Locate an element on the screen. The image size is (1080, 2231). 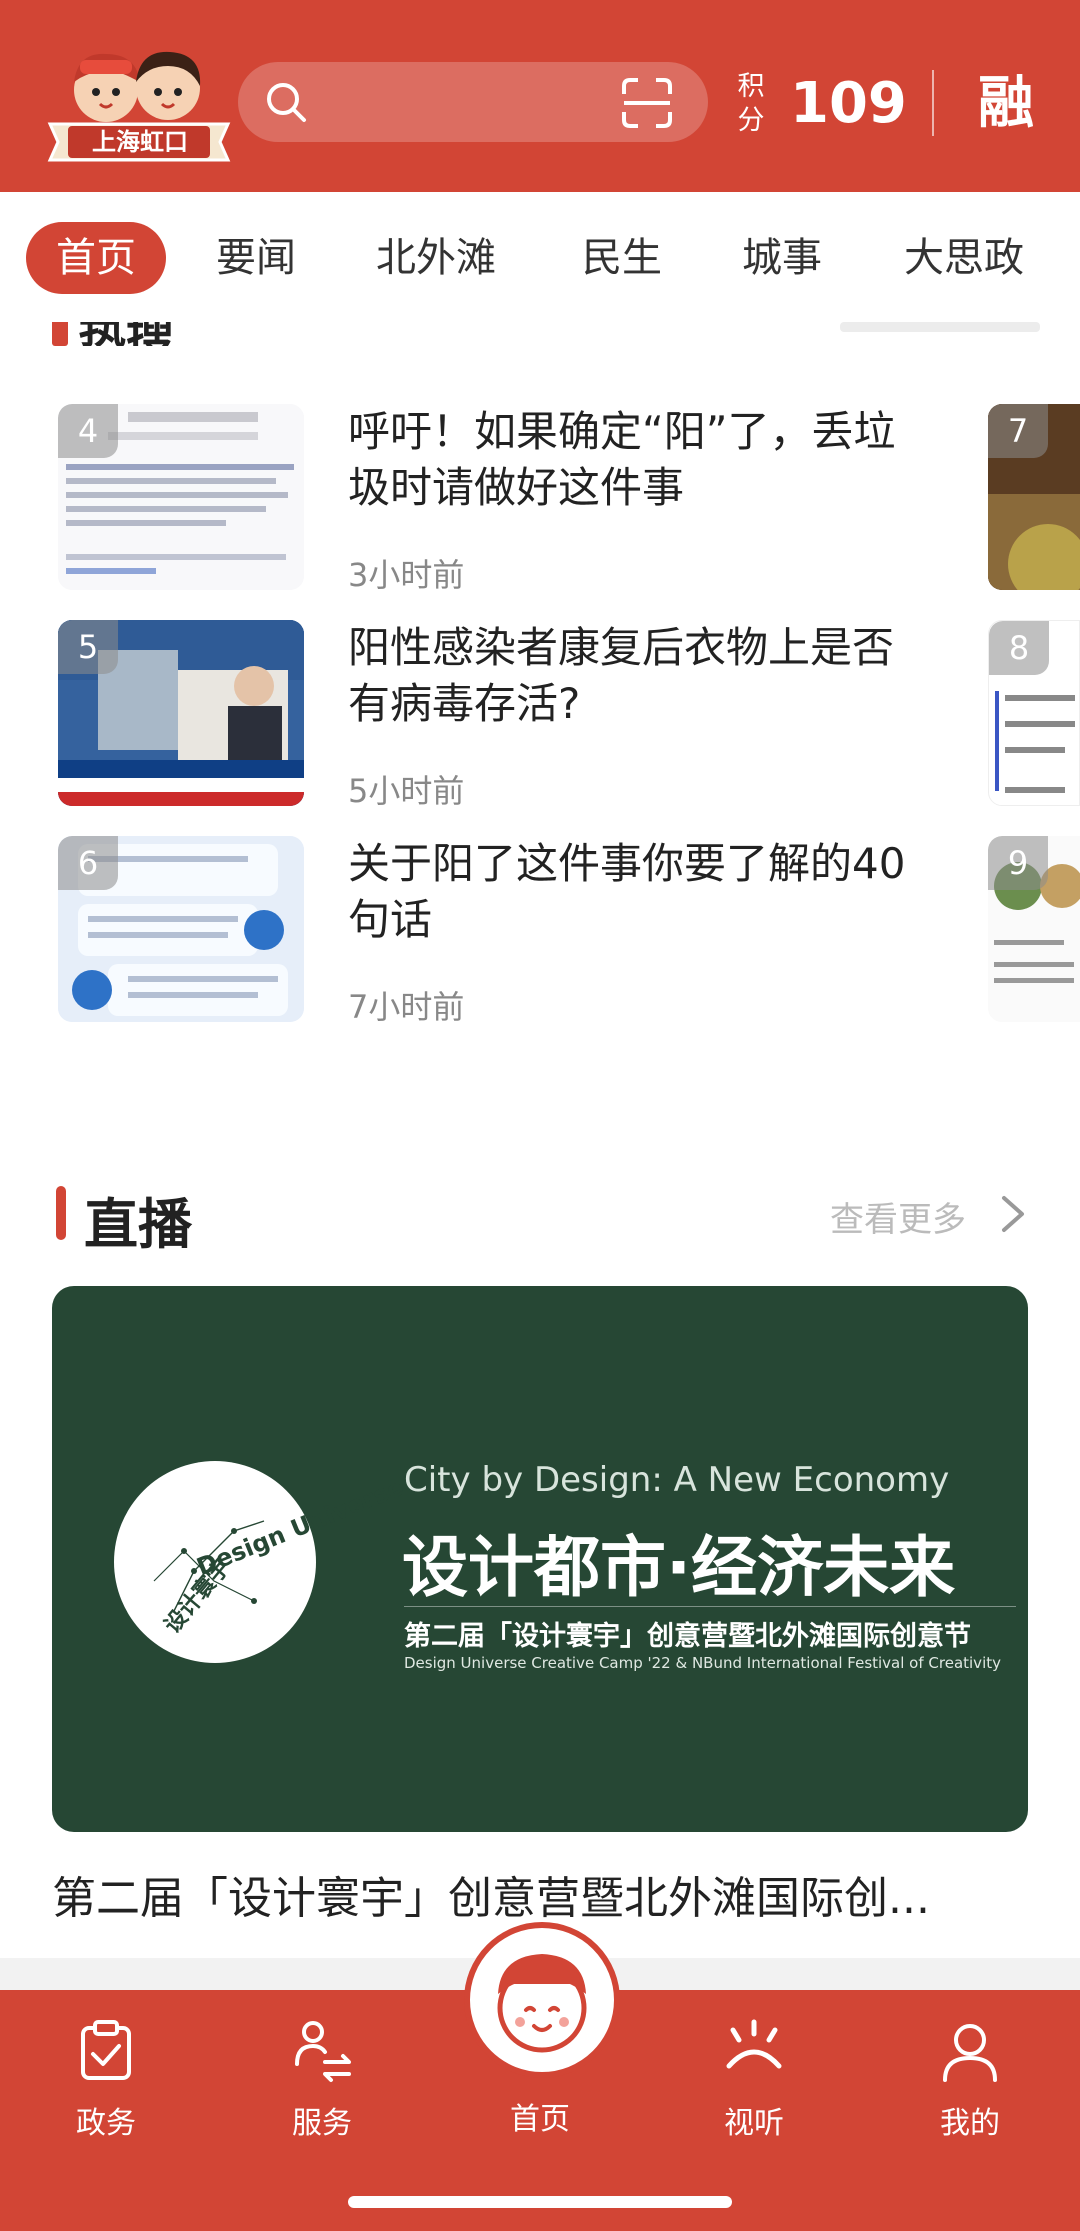
news-time: 3小时前 is located at coordinates (406, 575).